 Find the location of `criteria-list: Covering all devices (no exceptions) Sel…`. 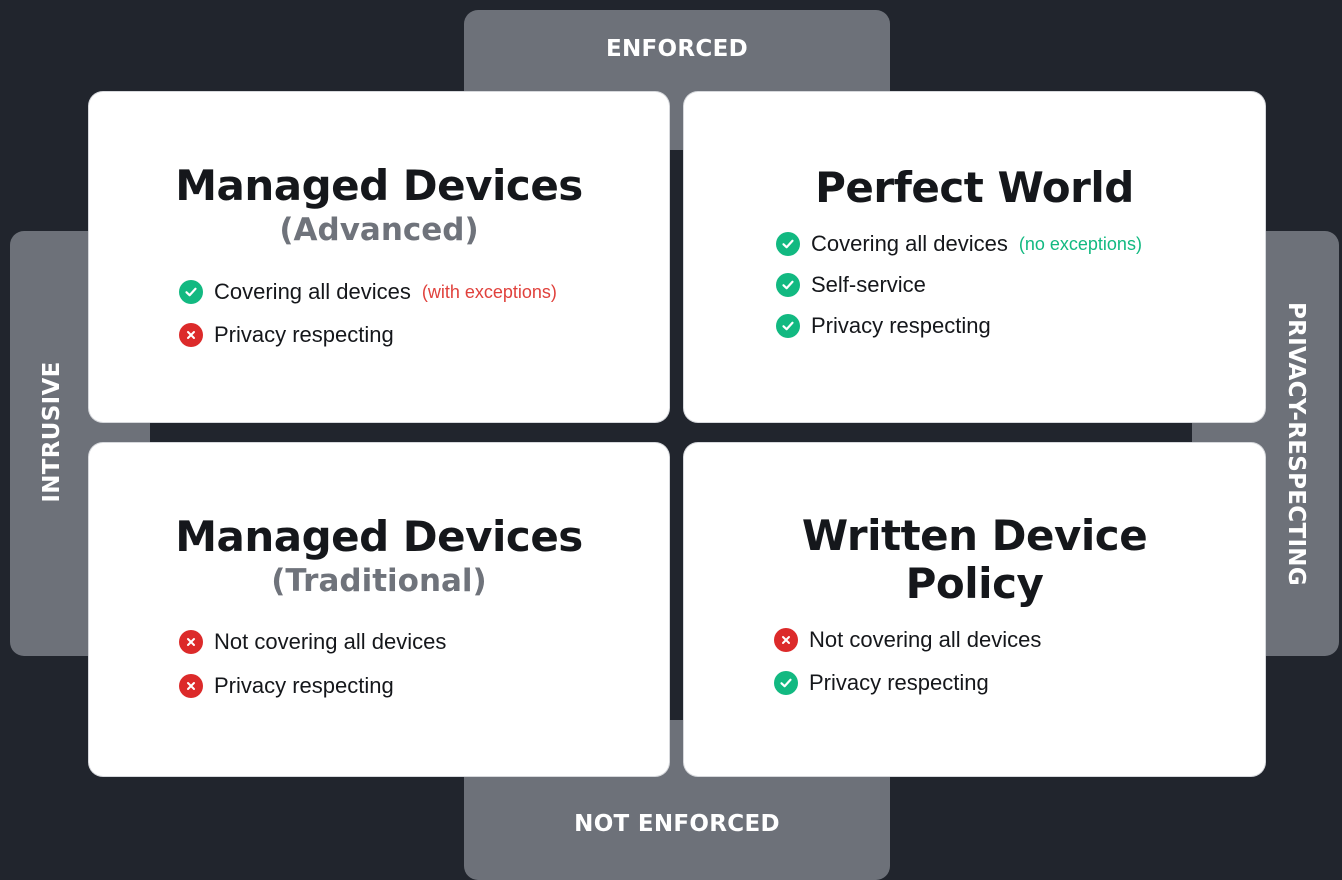

criteria-list: Covering all devices (no exceptions) Sel… is located at coordinates (959, 285).